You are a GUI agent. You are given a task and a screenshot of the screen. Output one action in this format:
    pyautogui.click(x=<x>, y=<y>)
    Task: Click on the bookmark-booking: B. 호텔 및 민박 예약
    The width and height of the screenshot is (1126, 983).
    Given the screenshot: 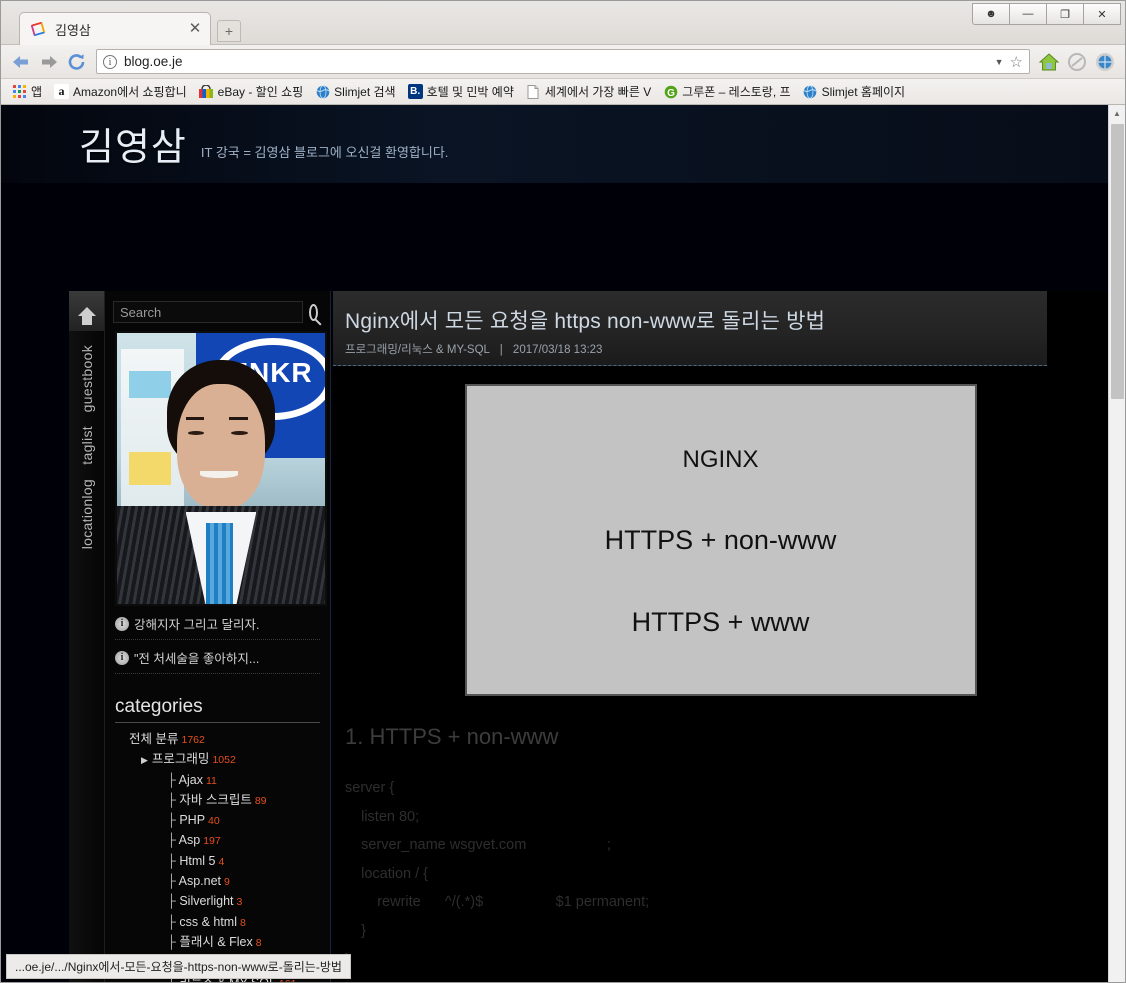 What is the action you would take?
    pyautogui.click(x=461, y=91)
    